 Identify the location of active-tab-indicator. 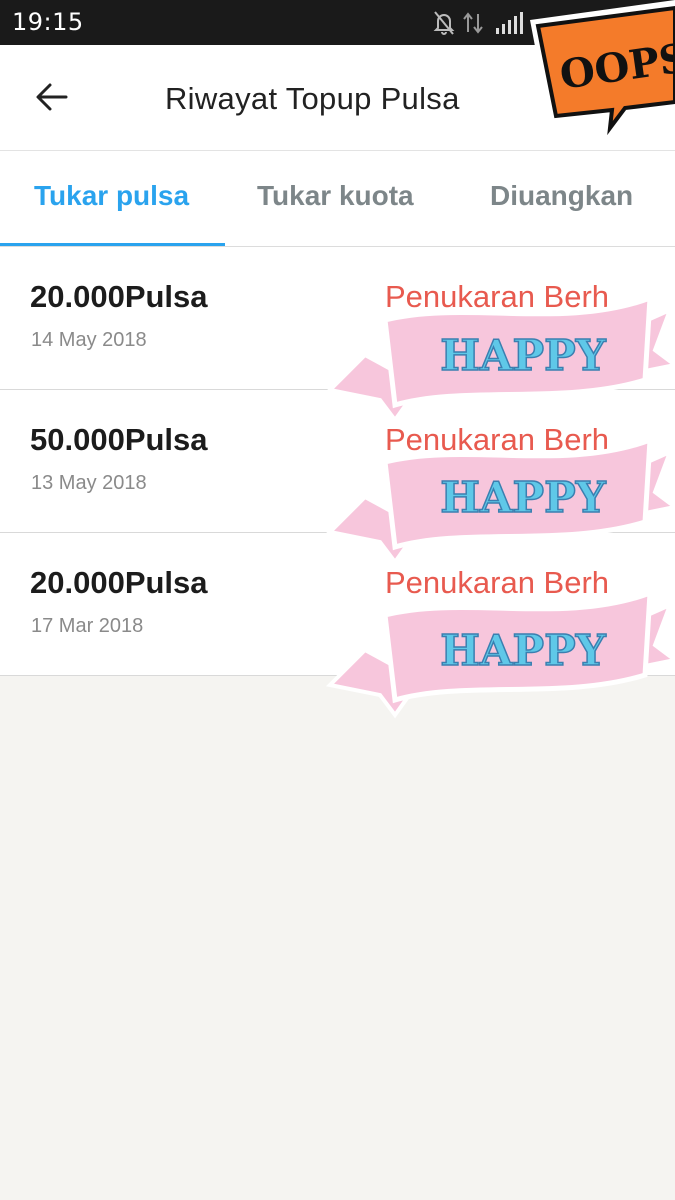
(112, 244).